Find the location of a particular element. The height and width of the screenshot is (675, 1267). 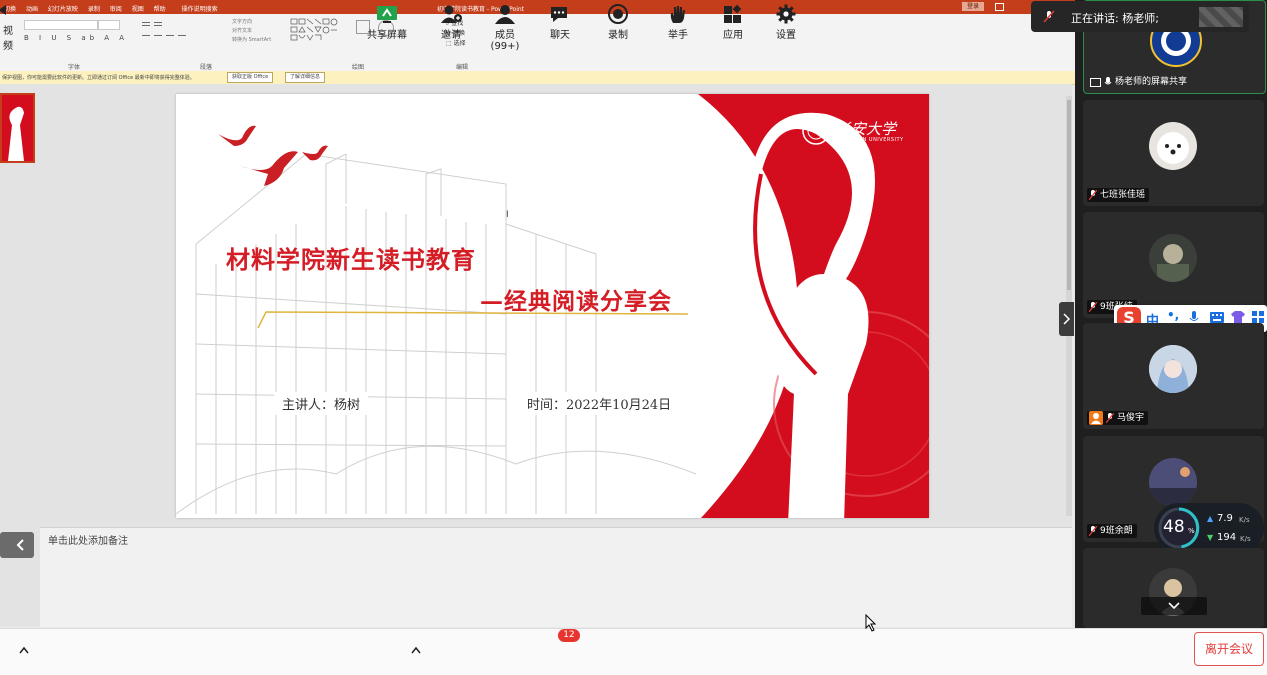

text-cursor-icon: I is located at coordinates (507, 215).